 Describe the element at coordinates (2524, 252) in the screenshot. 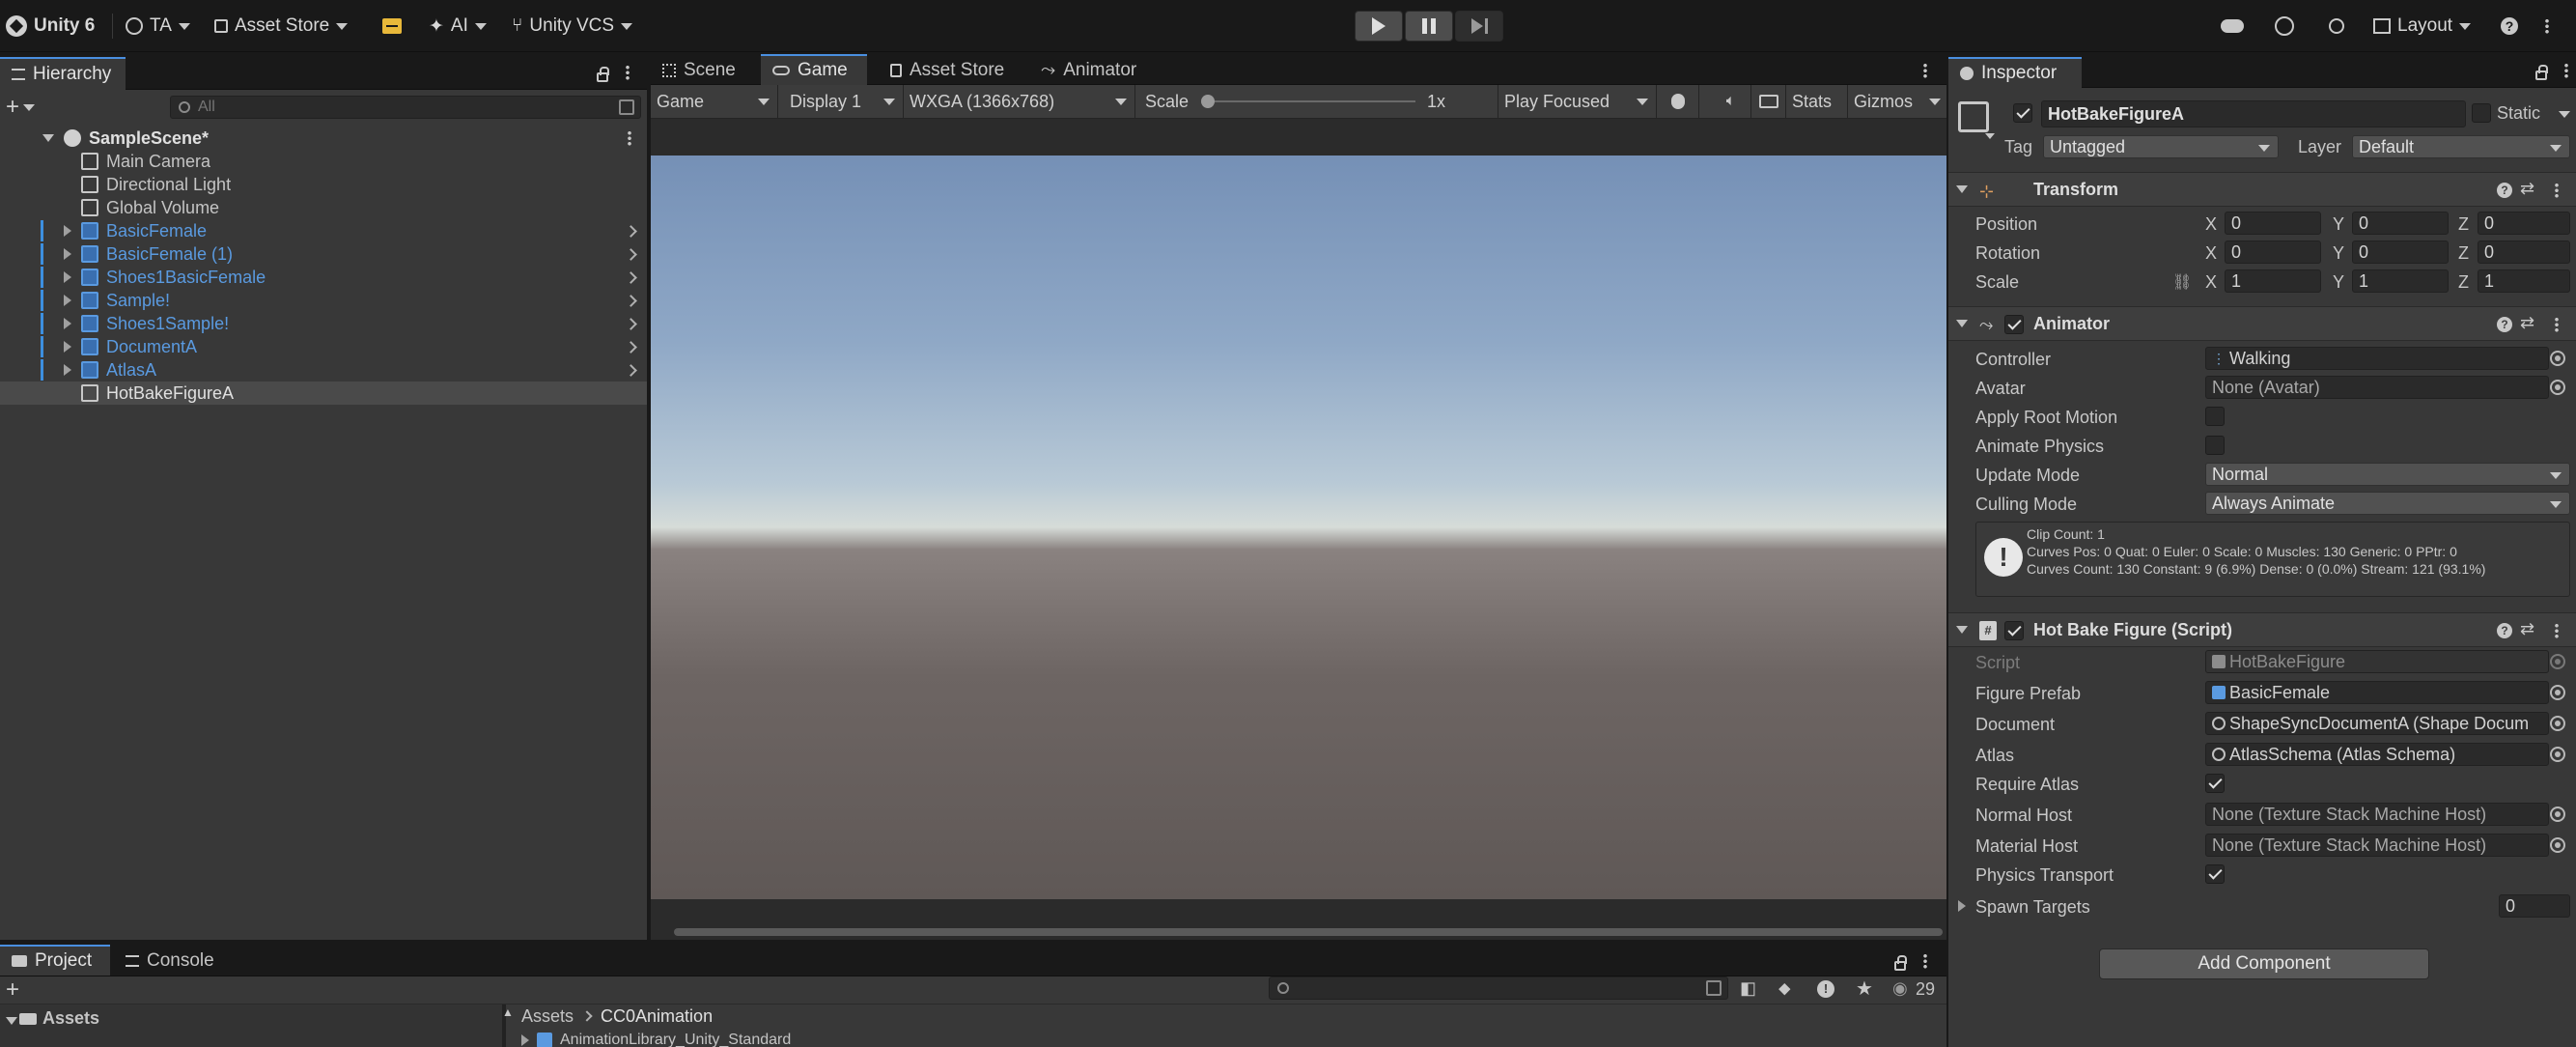

I see `rotation-z-field: 0` at that location.